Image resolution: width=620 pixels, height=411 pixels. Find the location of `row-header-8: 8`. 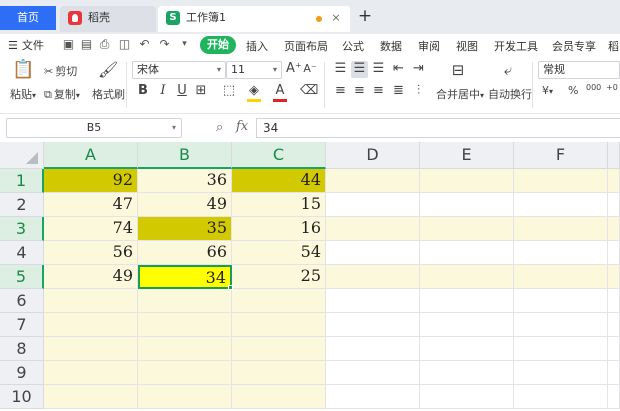

row-header-8: 8 is located at coordinates (22, 349).